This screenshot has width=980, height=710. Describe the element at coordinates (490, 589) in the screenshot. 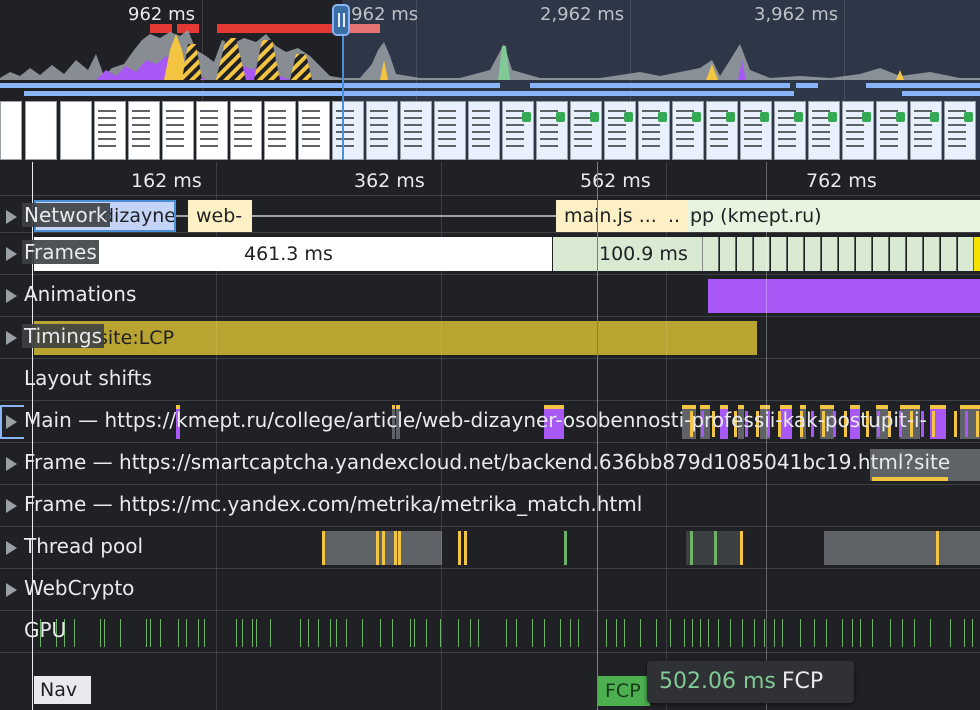

I see `webcrypto-track: WebCrypto` at that location.